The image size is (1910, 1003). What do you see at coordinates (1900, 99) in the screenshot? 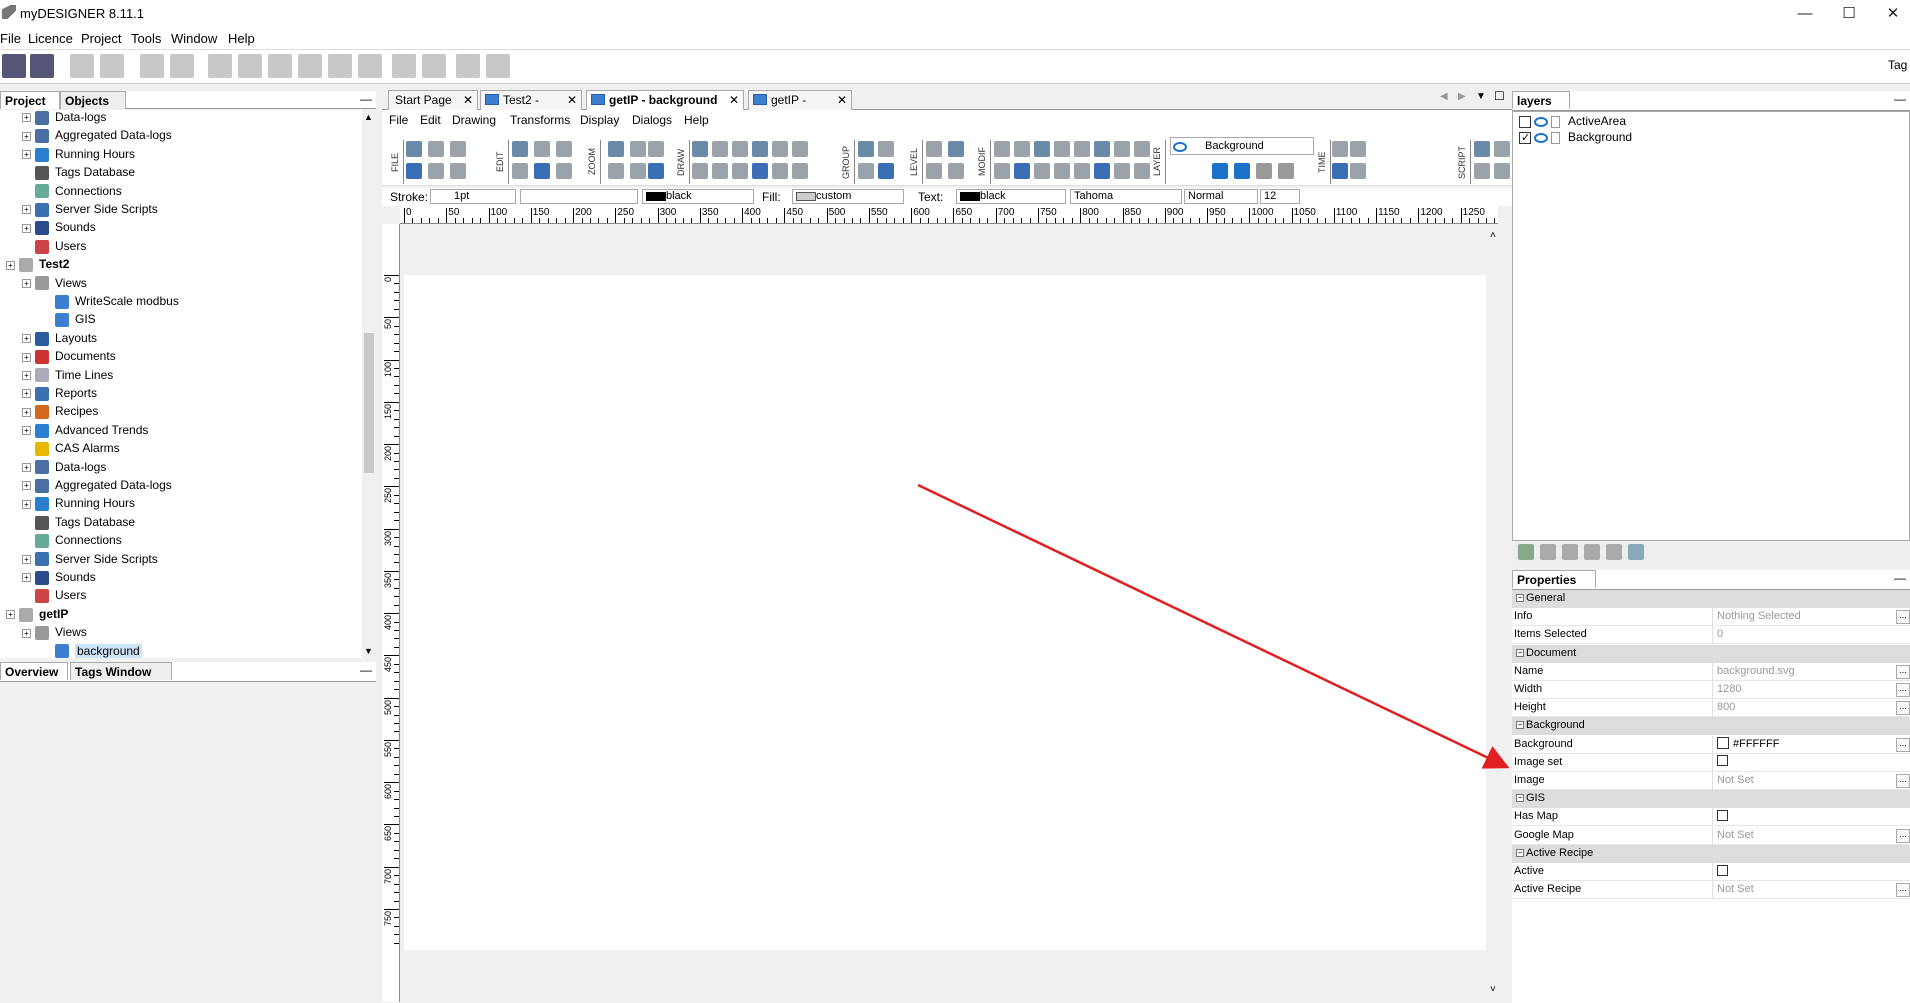
I see `layers-minimize-button: —` at bounding box center [1900, 99].